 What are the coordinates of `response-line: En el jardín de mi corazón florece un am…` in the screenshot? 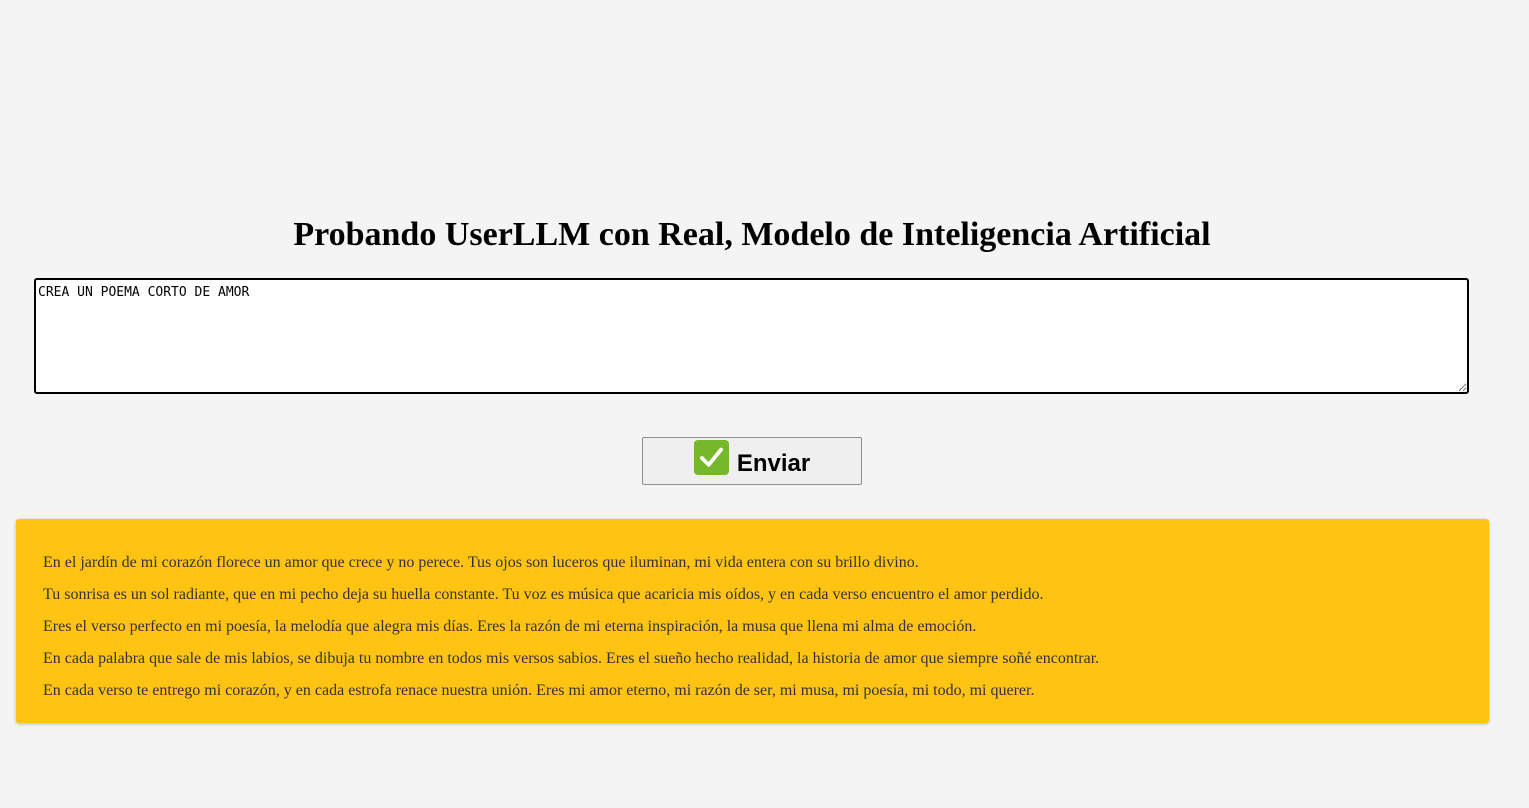 It's located at (481, 562).